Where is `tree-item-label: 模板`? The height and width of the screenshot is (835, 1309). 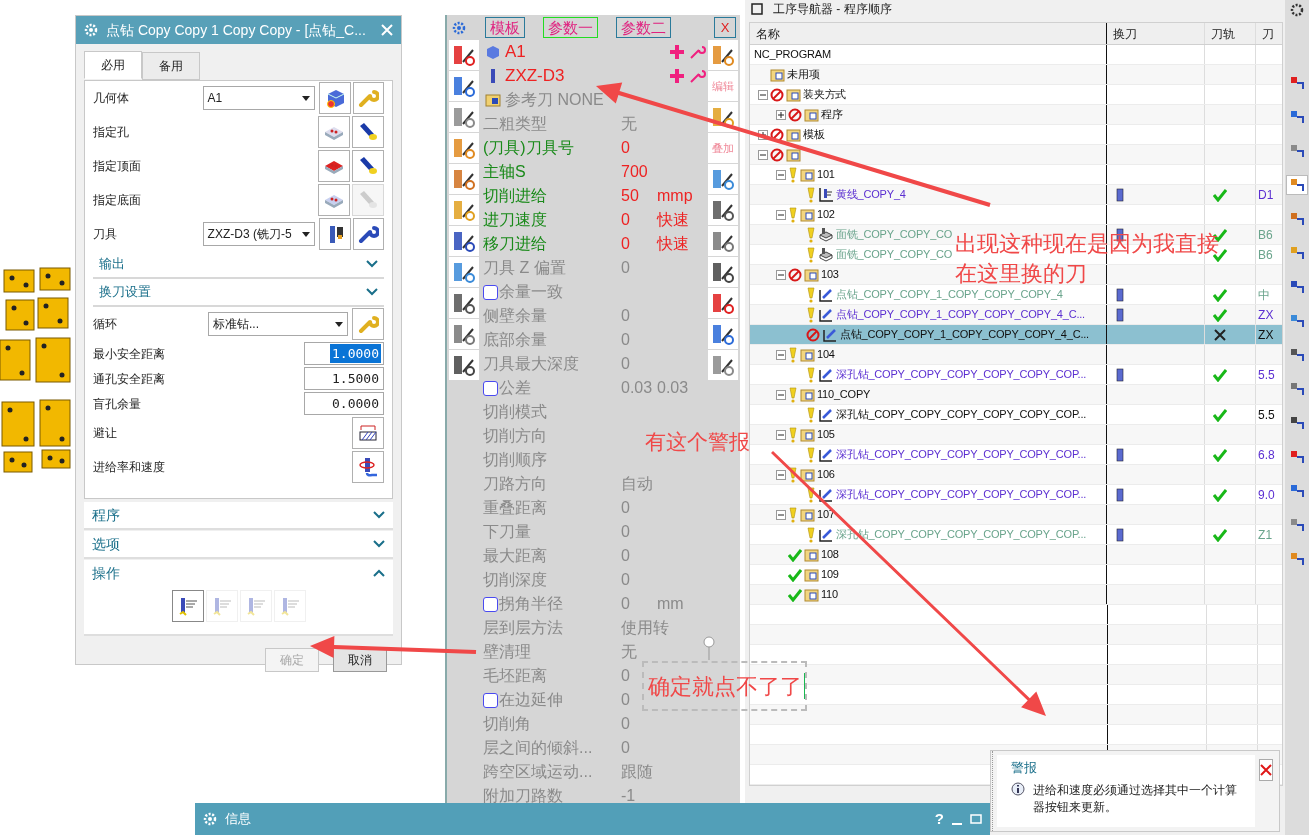 tree-item-label: 模板 is located at coordinates (814, 134).